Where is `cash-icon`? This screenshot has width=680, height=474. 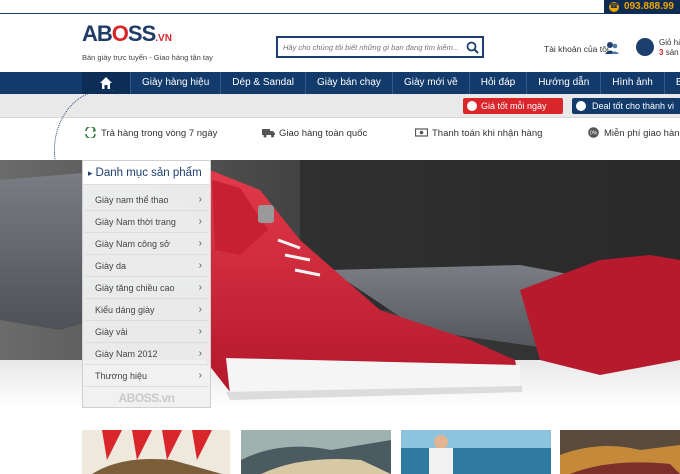
cash-icon is located at coordinates (421, 132).